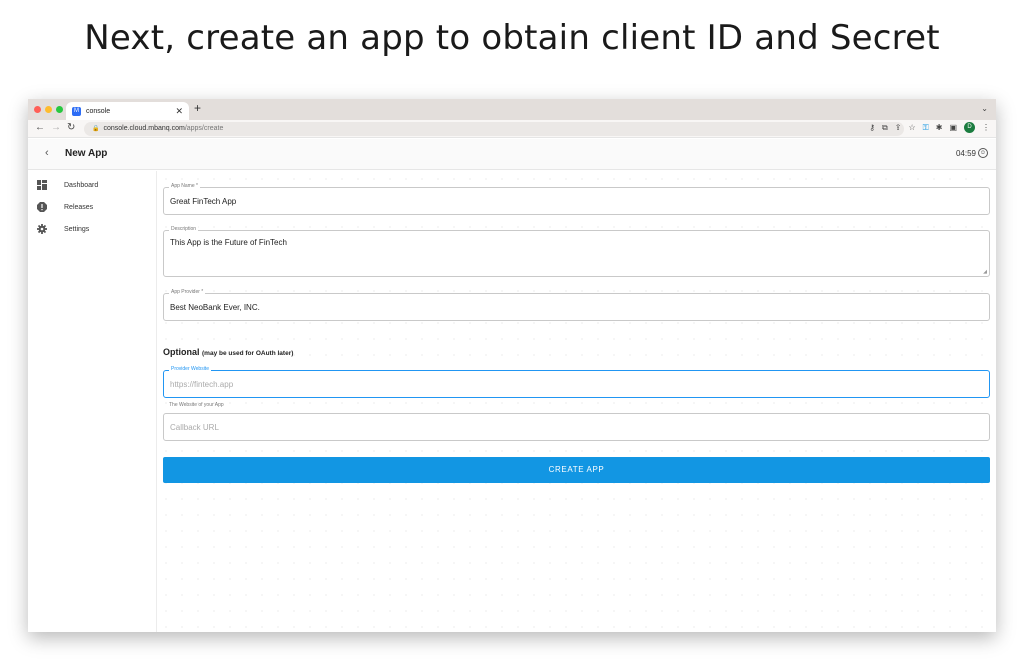 The height and width of the screenshot is (668, 1024). I want to click on app-name-value: Great FinTech App, so click(203, 201).